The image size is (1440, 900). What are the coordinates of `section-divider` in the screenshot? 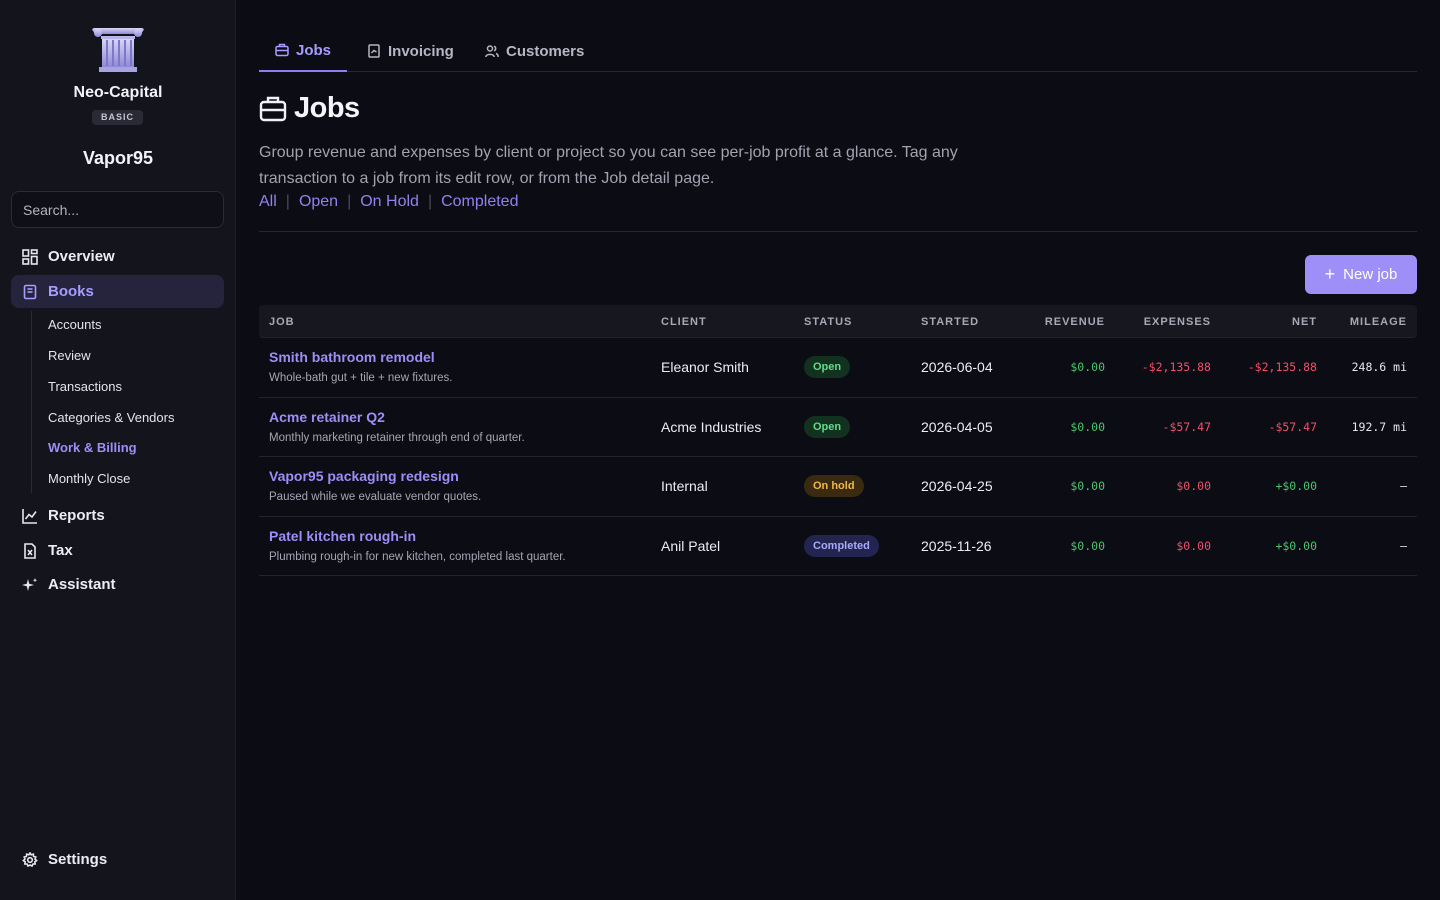 It's located at (838, 231).